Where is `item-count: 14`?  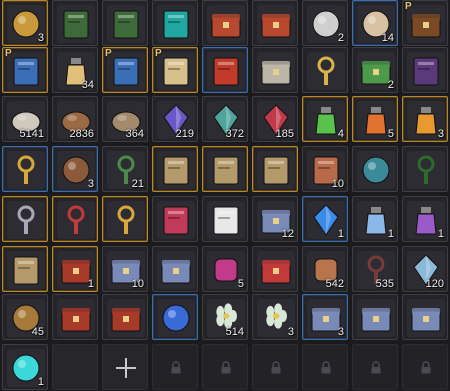 item-count: 14 is located at coordinates (387, 38).